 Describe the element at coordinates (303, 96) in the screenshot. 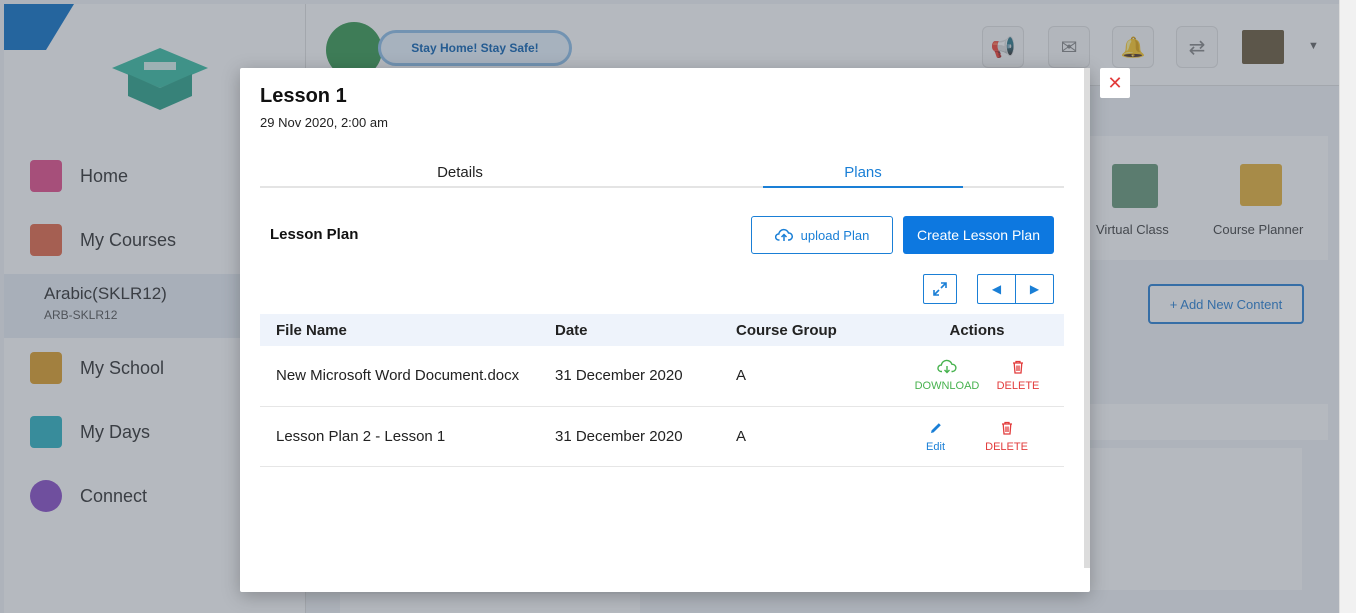

I see `modal-title: Lesson 1` at that location.